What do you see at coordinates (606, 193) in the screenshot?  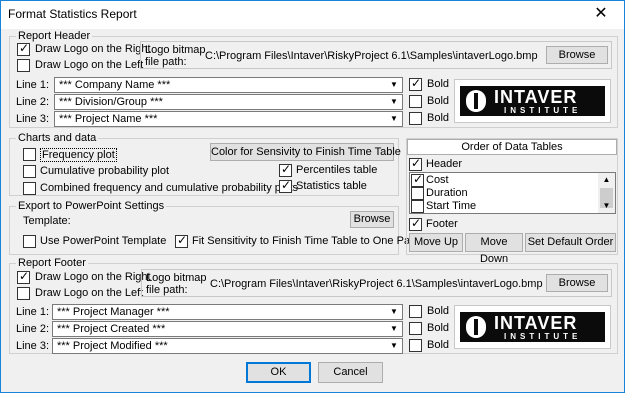 I see `listbox-scrollbar: ▲ ▼` at bounding box center [606, 193].